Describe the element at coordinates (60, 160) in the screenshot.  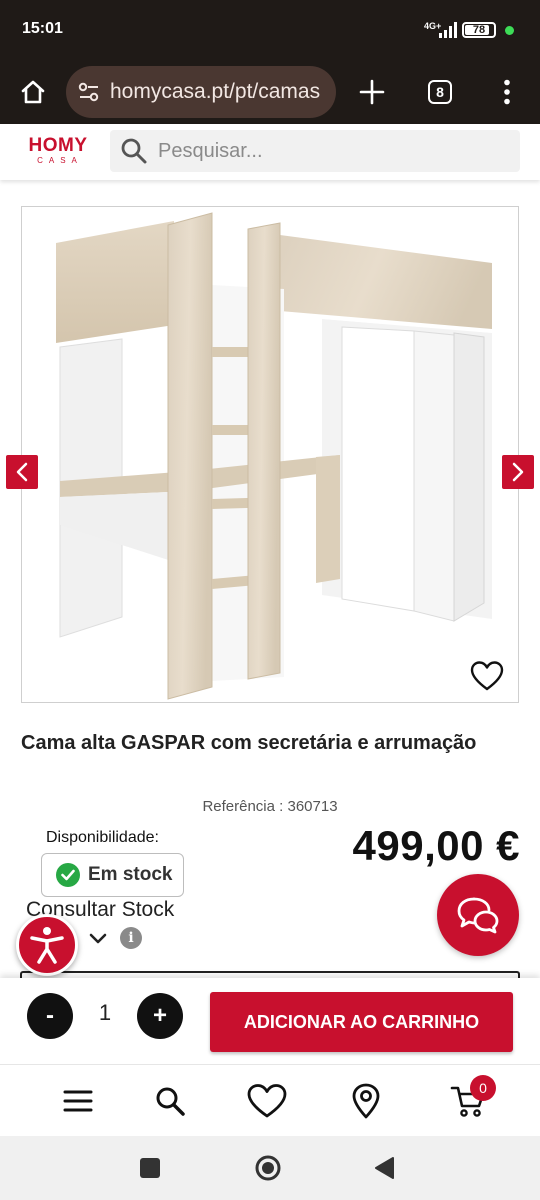
I see `logo-bottom: CASA` at that location.